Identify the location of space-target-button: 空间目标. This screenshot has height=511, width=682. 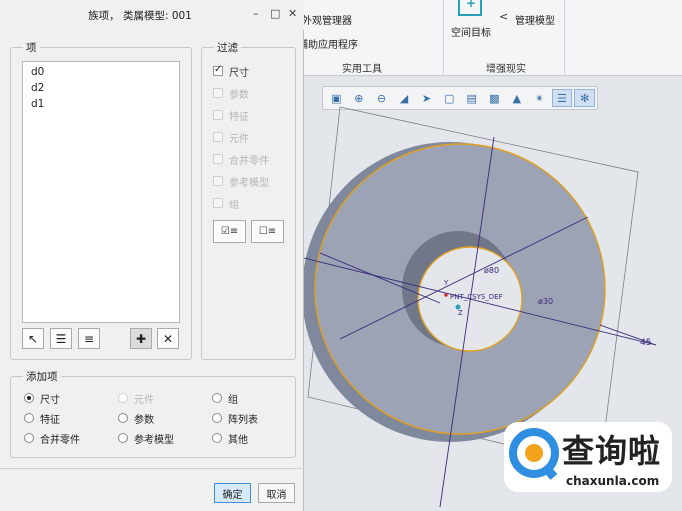
(471, 31).